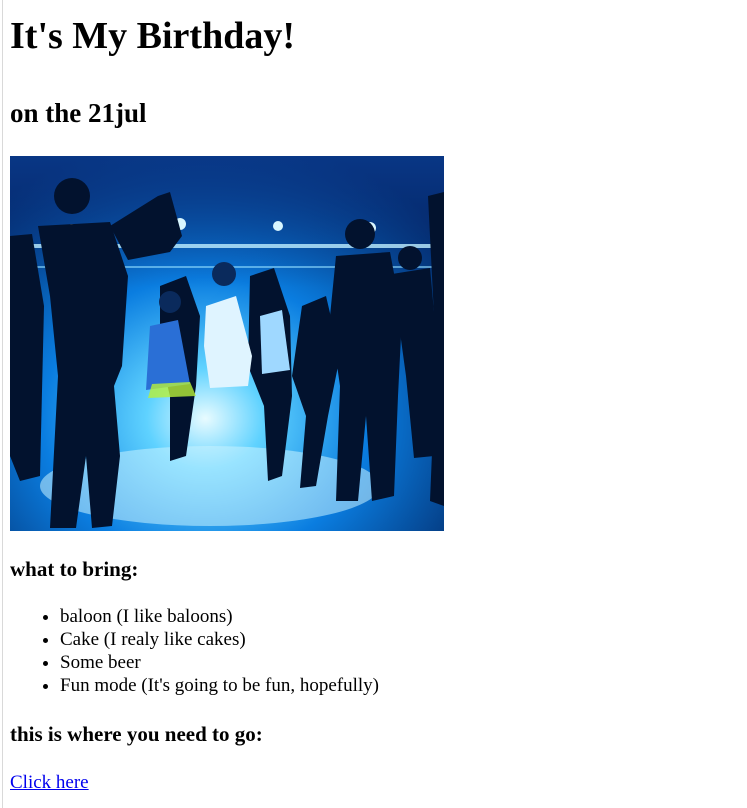 The image size is (747, 808). What do you see at coordinates (74, 569) in the screenshot?
I see `what-to-bring-heading: what to bring:` at bounding box center [74, 569].